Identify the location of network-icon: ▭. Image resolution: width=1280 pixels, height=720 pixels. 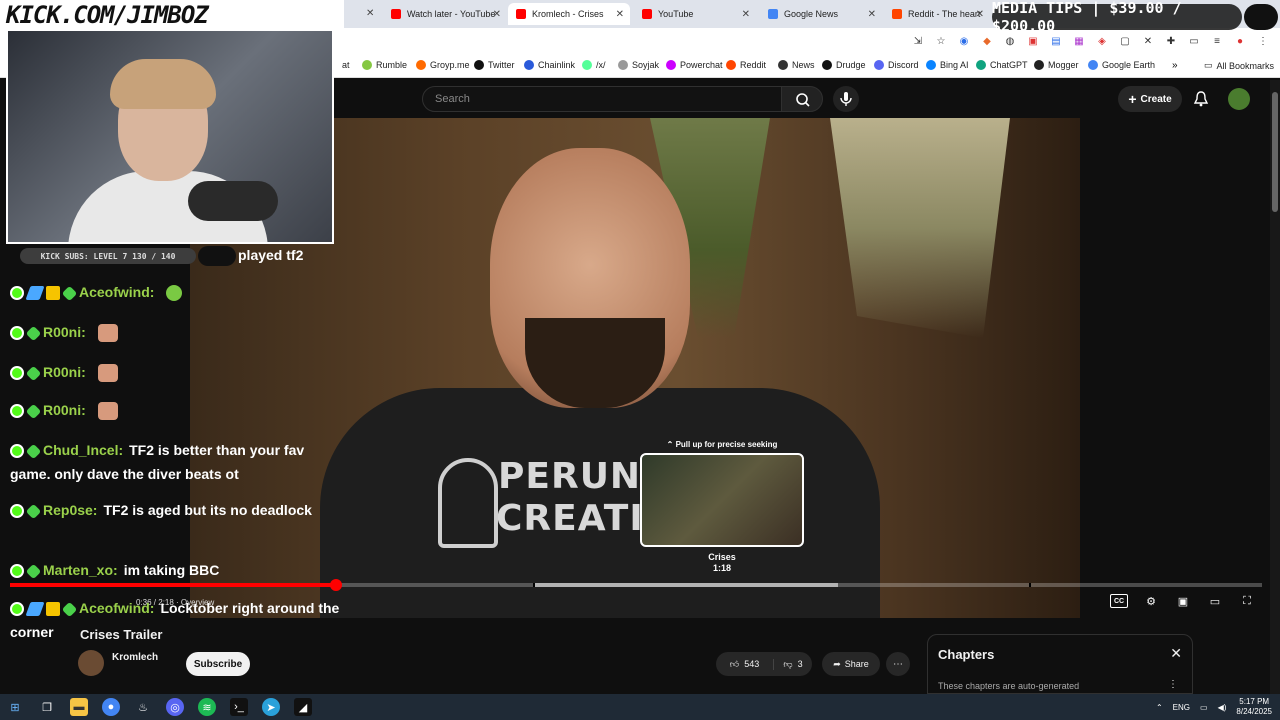
(1204, 707).